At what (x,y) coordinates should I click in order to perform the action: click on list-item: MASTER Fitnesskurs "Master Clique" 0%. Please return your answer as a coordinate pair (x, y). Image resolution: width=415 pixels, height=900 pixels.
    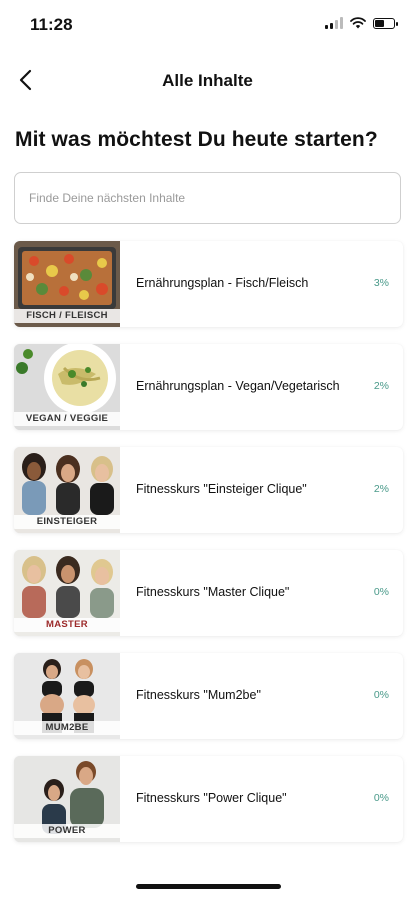
    Looking at the image, I should click on (208, 593).